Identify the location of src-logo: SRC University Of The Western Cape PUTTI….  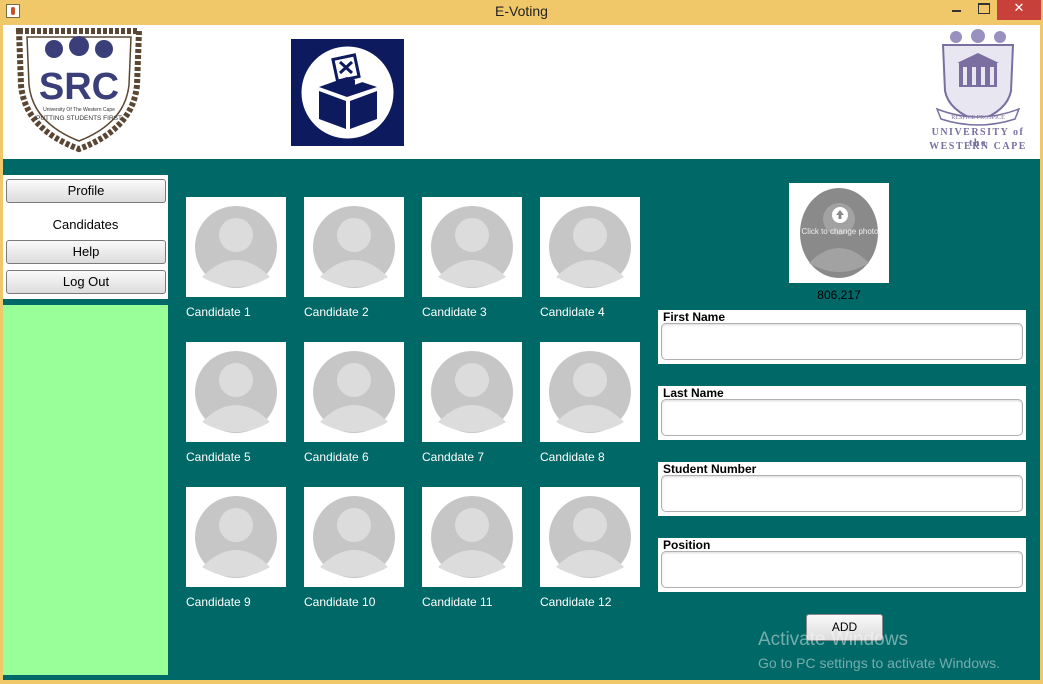
(79, 90).